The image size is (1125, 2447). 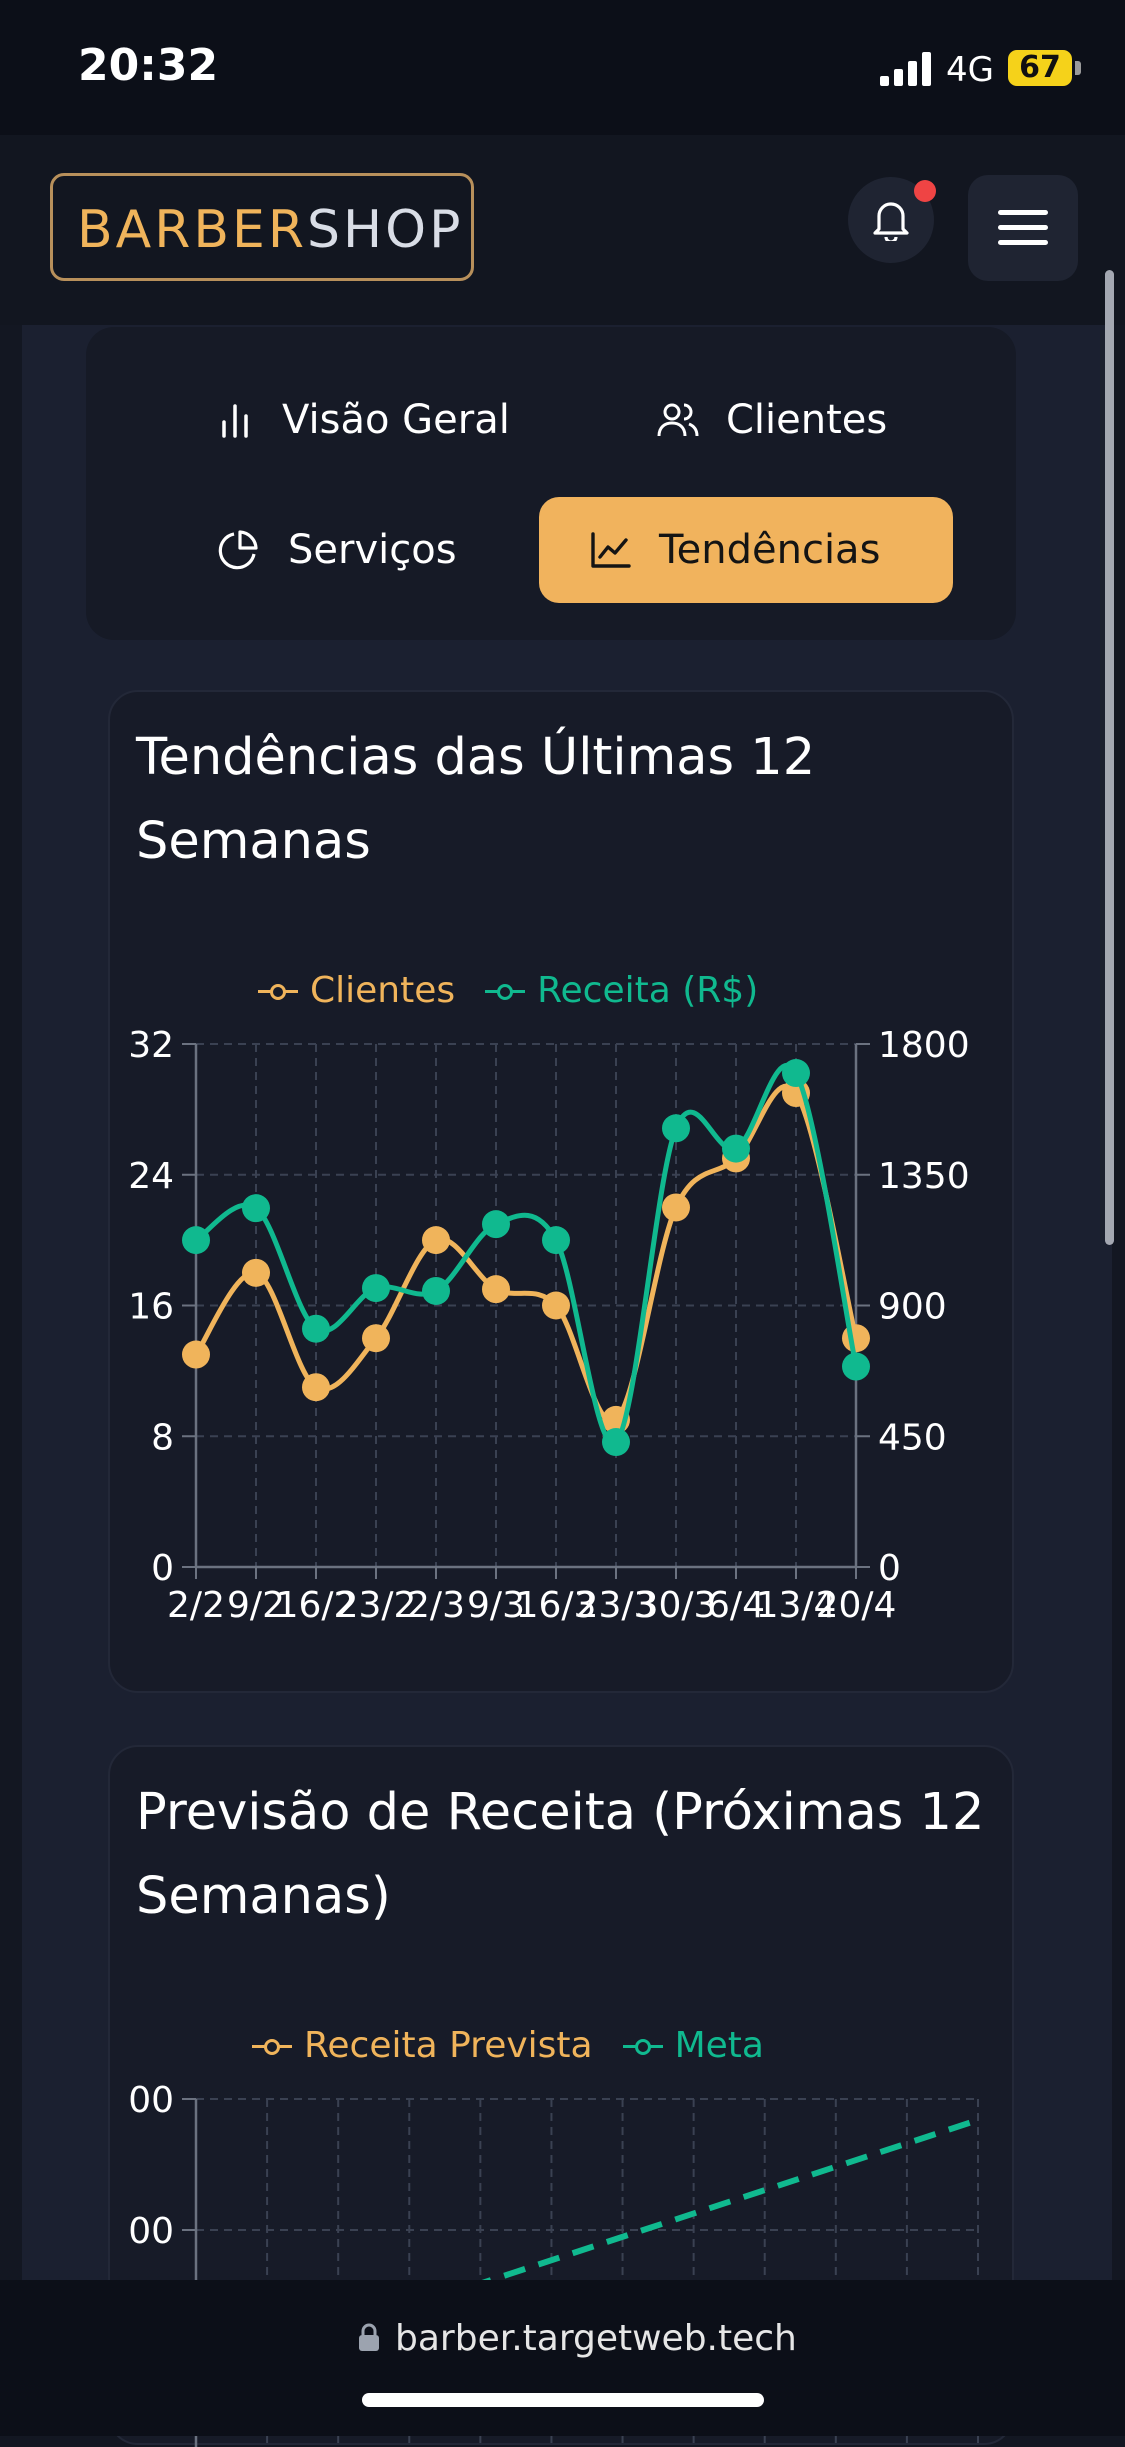 What do you see at coordinates (235, 421) in the screenshot?
I see `bar-chart-icon` at bounding box center [235, 421].